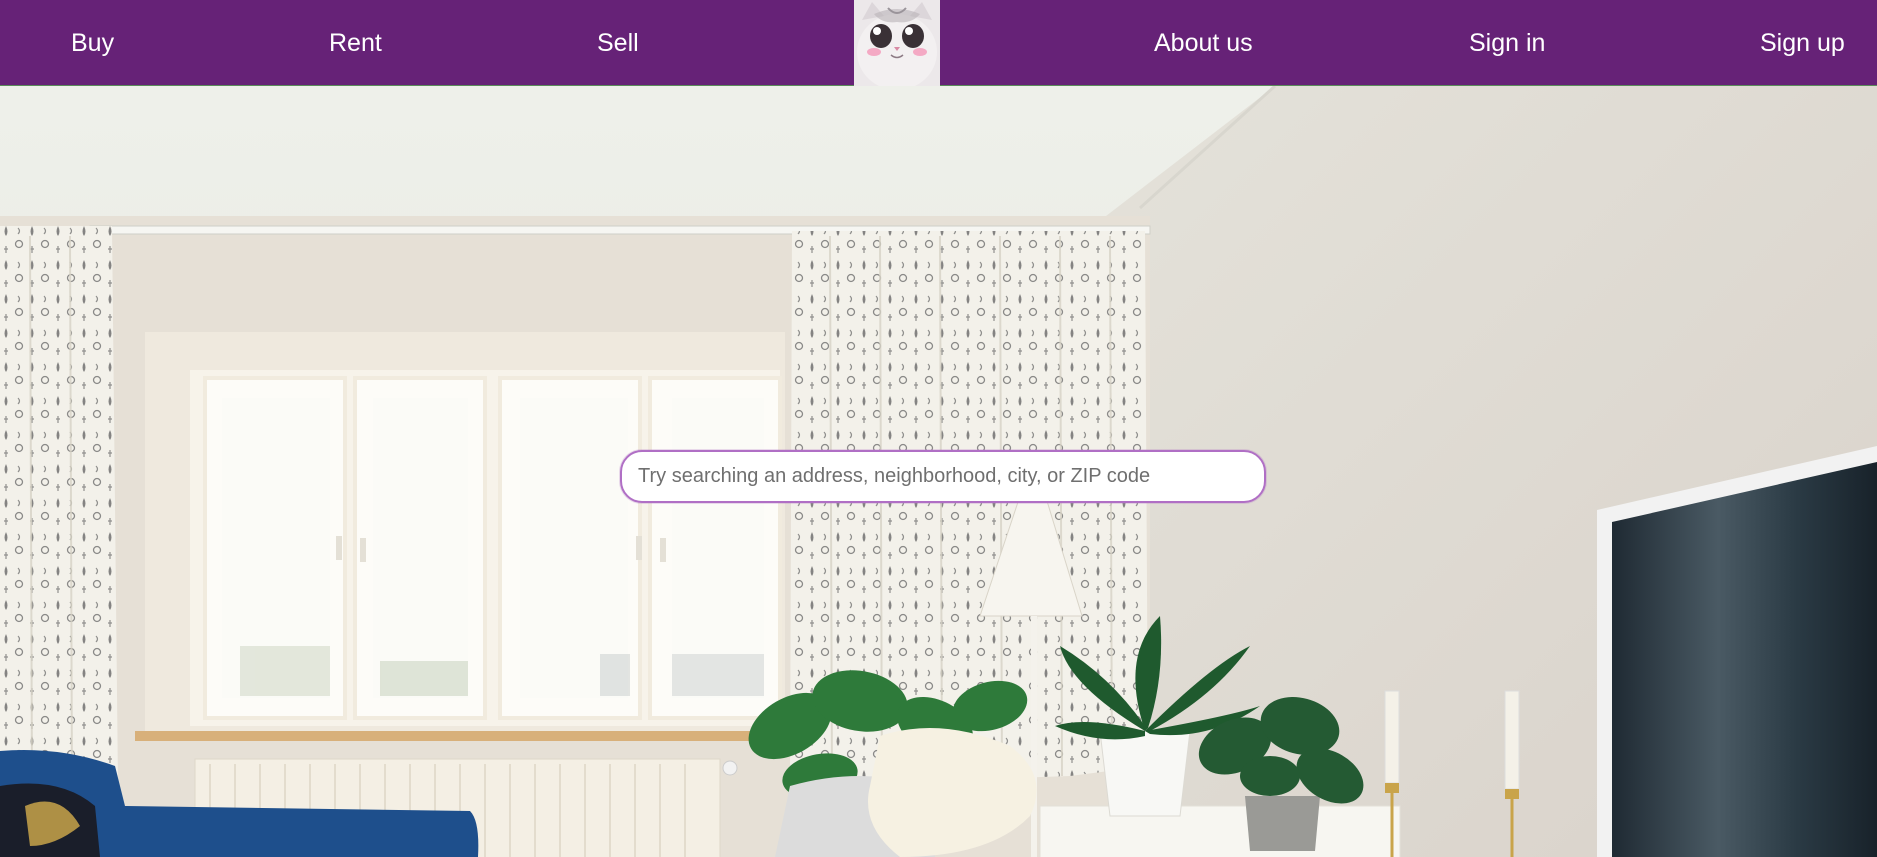 The width and height of the screenshot is (1877, 857). I want to click on search-input, so click(943, 476).